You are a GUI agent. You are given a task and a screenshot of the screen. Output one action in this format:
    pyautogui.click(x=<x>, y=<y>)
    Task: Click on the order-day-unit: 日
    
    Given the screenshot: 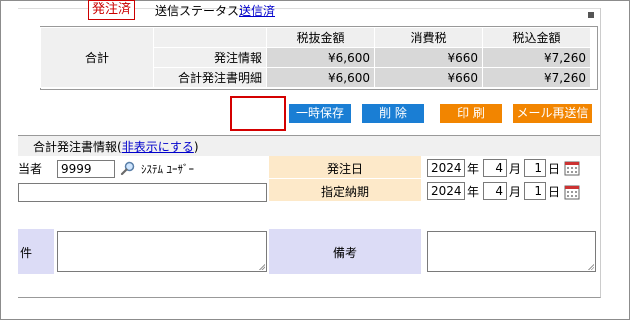 What is the action you would take?
    pyautogui.click(x=554, y=169)
    